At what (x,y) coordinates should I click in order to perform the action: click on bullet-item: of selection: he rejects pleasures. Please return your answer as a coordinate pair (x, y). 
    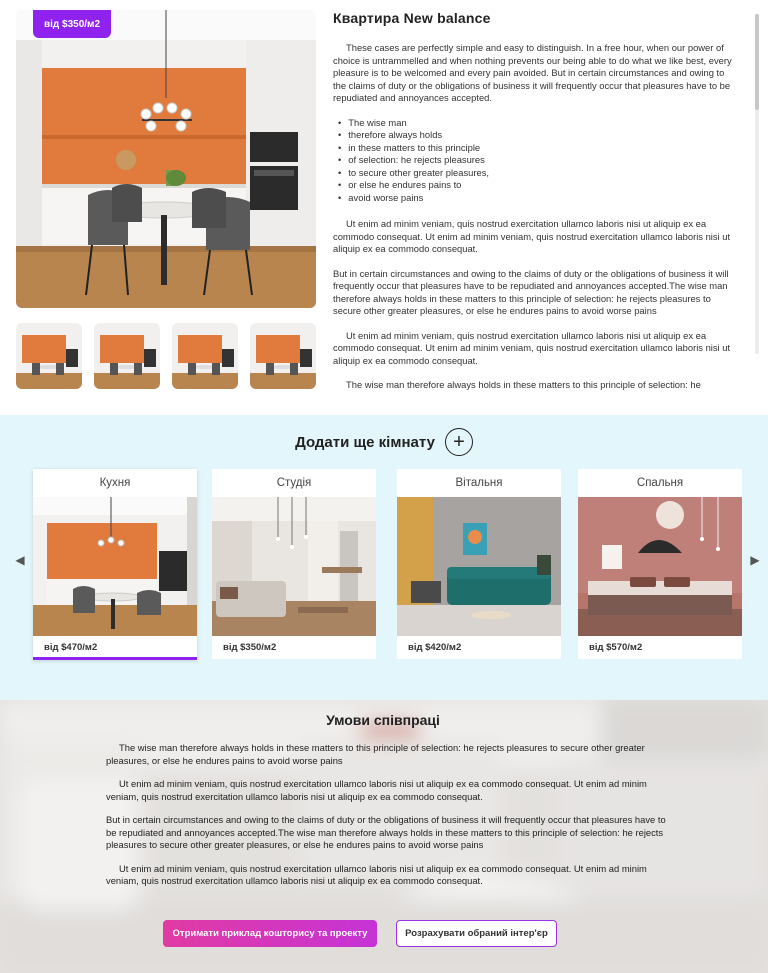
    Looking at the image, I should click on (538, 160).